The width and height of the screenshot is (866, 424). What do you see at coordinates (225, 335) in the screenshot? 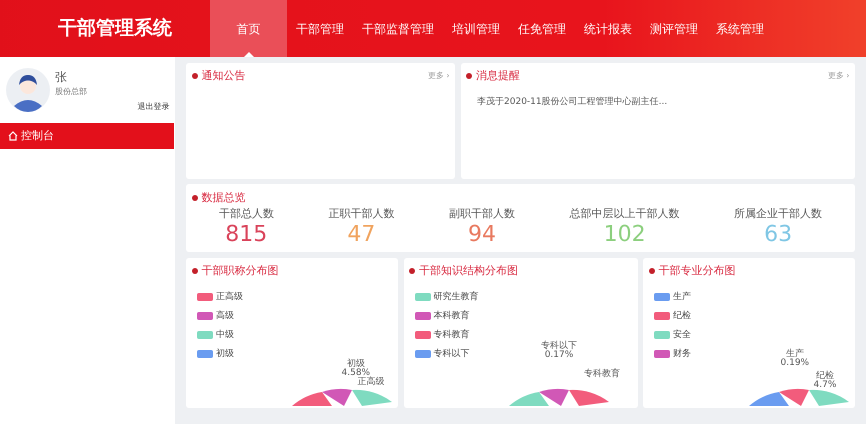
I see `legend-label: 中级` at bounding box center [225, 335].